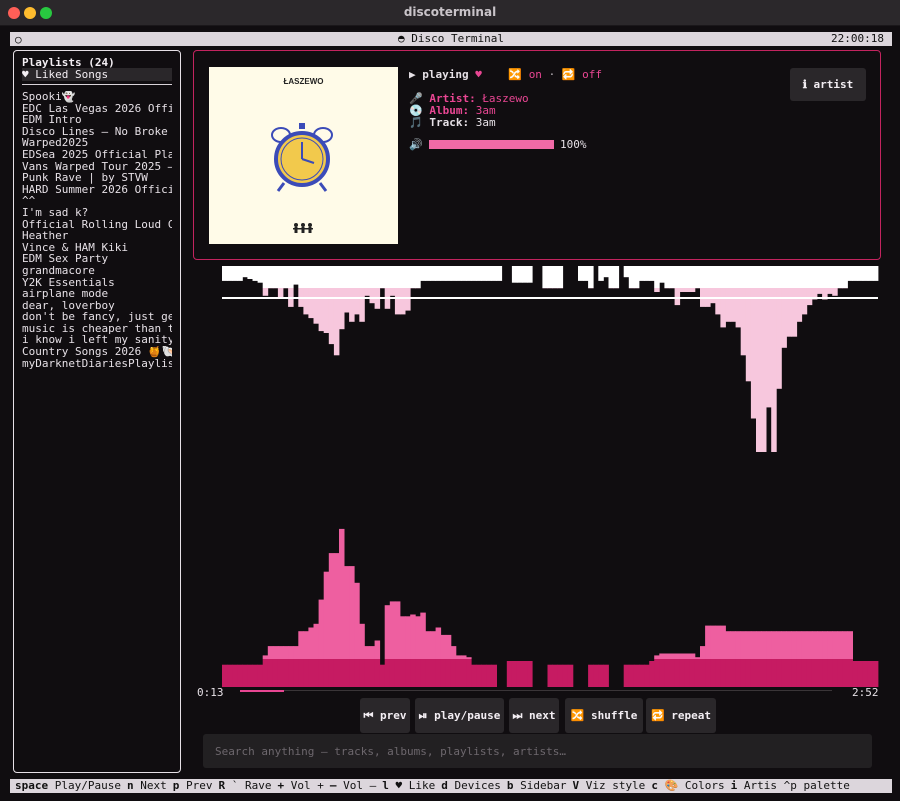 Image resolution: width=900 pixels, height=801 pixels. I want to click on sidebar-item-playlist: music is cheaper than th, so click(97, 329).